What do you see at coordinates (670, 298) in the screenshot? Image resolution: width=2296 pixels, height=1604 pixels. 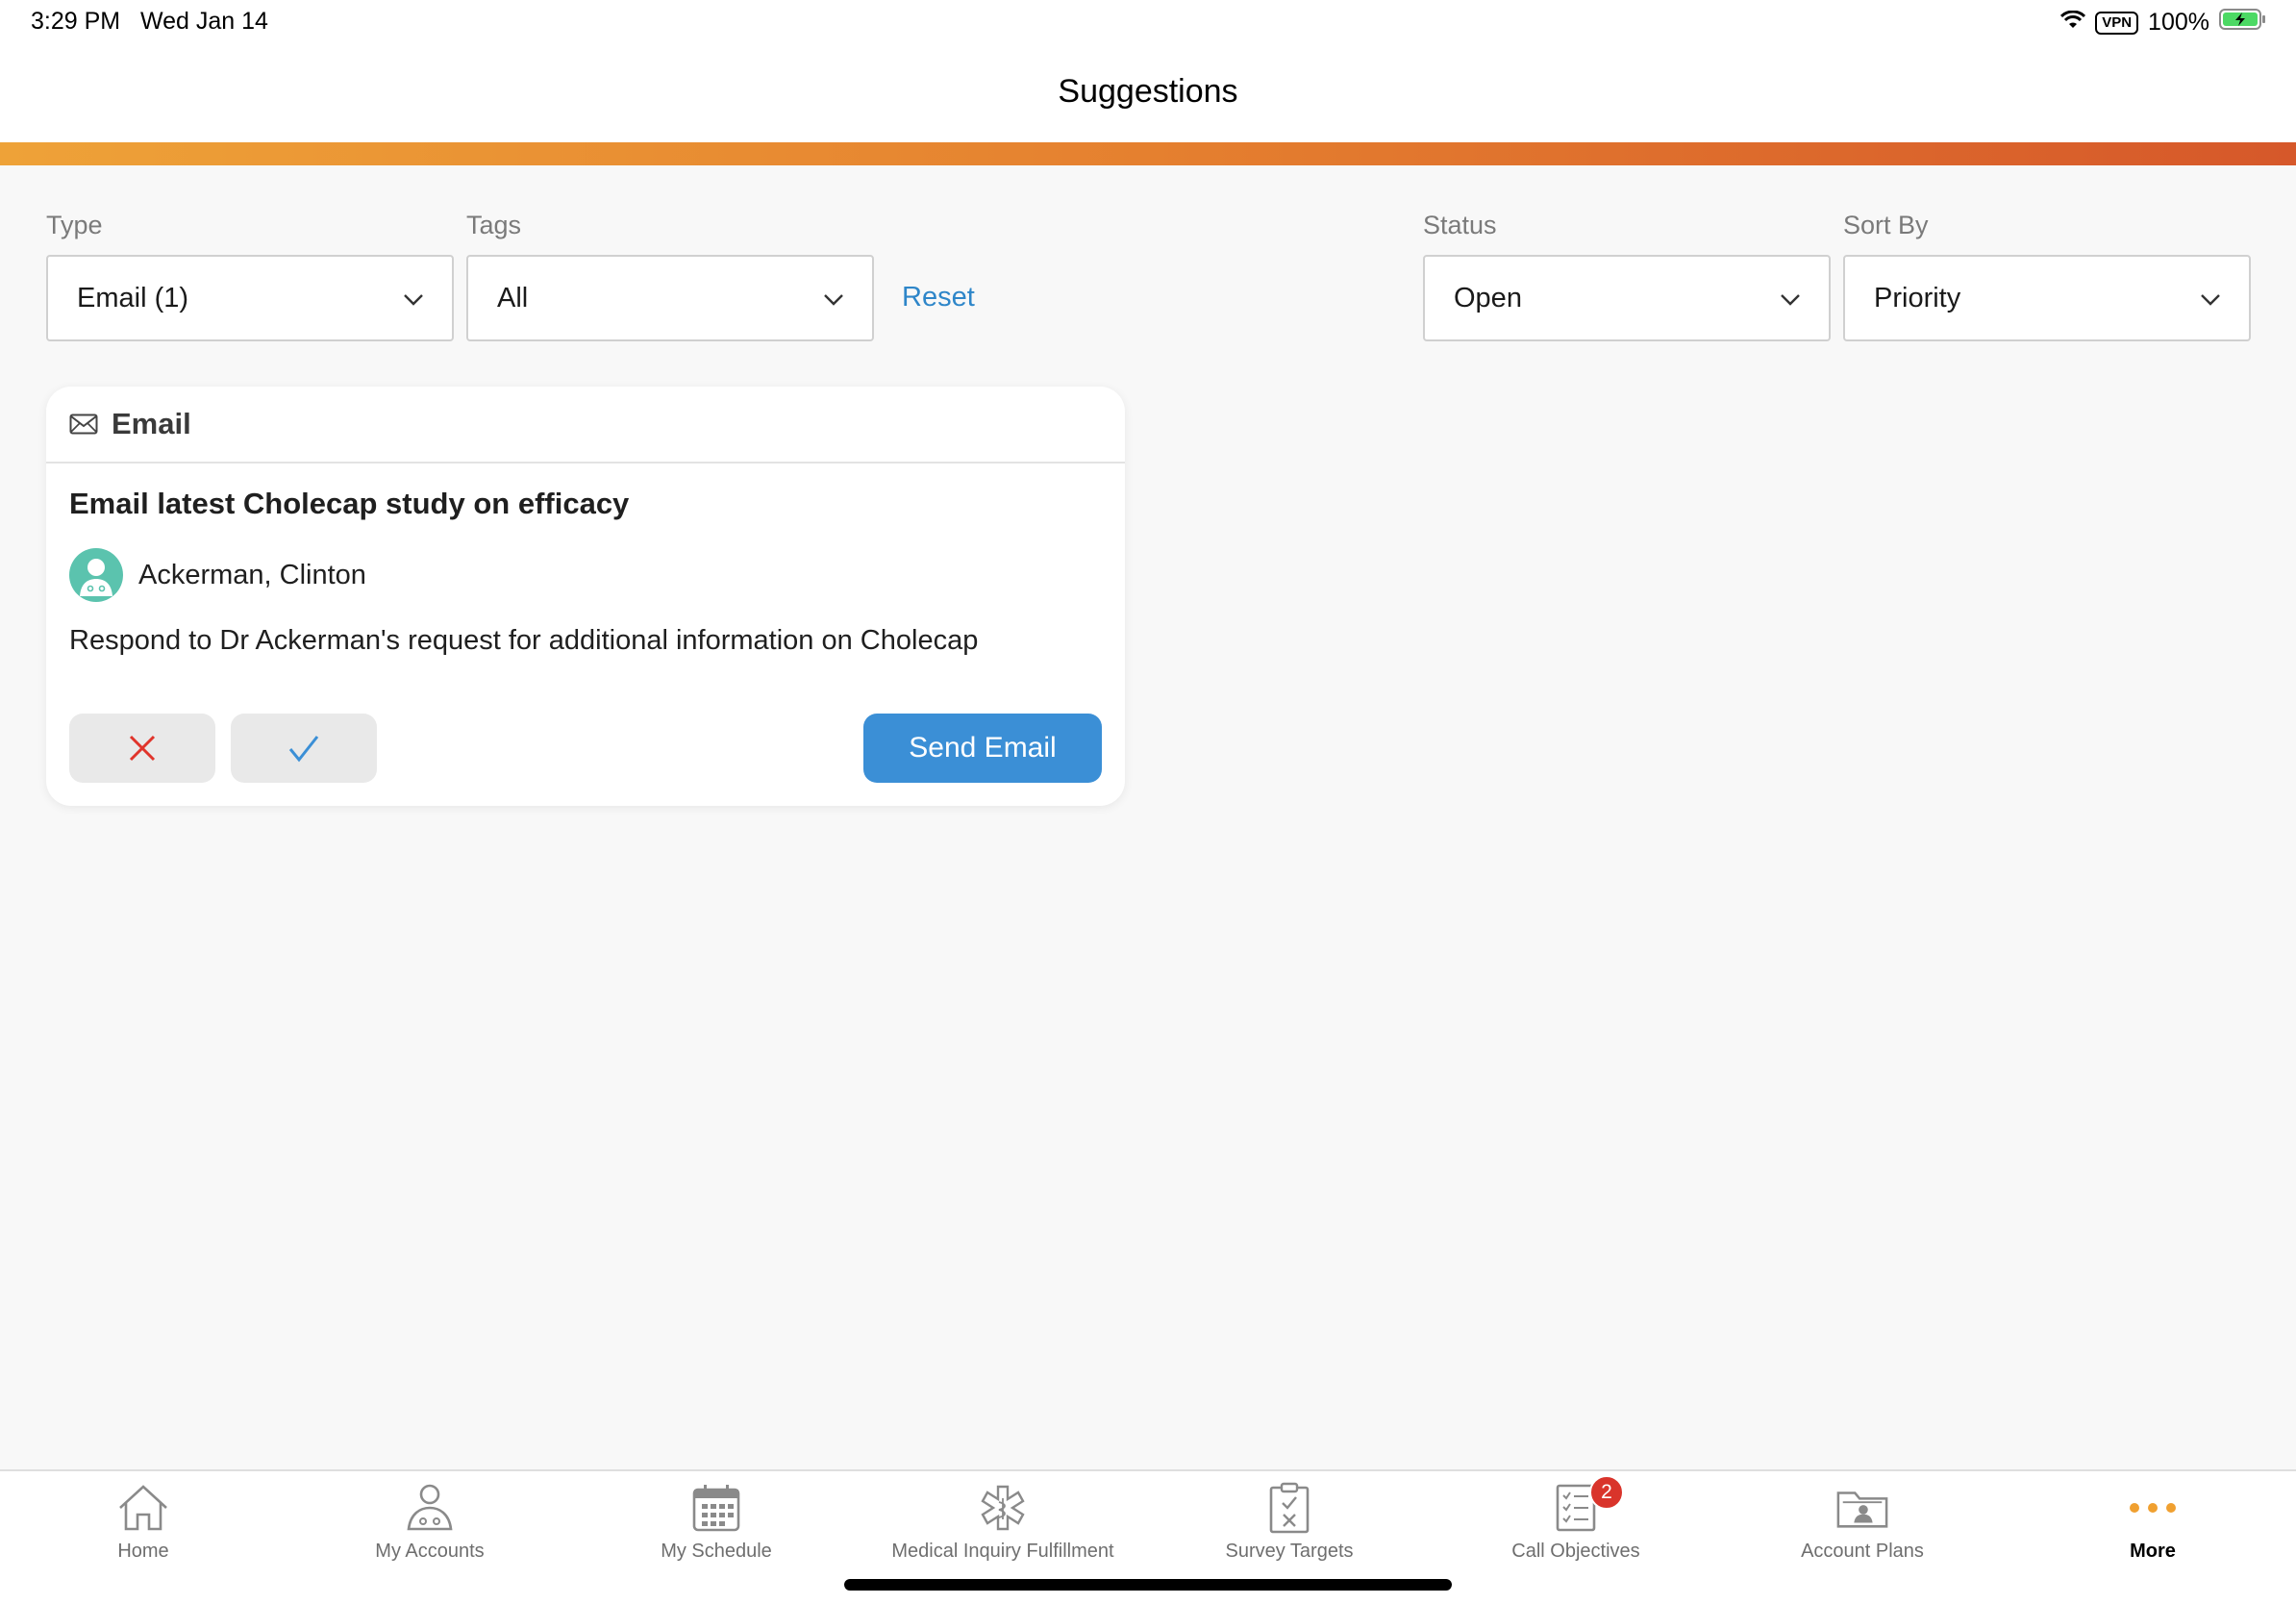 I see `tags-filter-select: All` at bounding box center [670, 298].